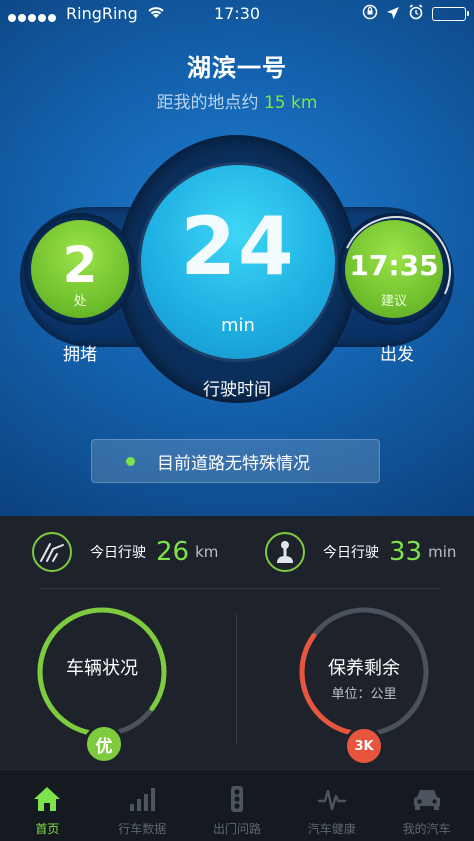 Image resolution: width=474 pixels, height=841 pixels. Describe the element at coordinates (406, 552) in the screenshot. I see `today-time-value: 33` at that location.